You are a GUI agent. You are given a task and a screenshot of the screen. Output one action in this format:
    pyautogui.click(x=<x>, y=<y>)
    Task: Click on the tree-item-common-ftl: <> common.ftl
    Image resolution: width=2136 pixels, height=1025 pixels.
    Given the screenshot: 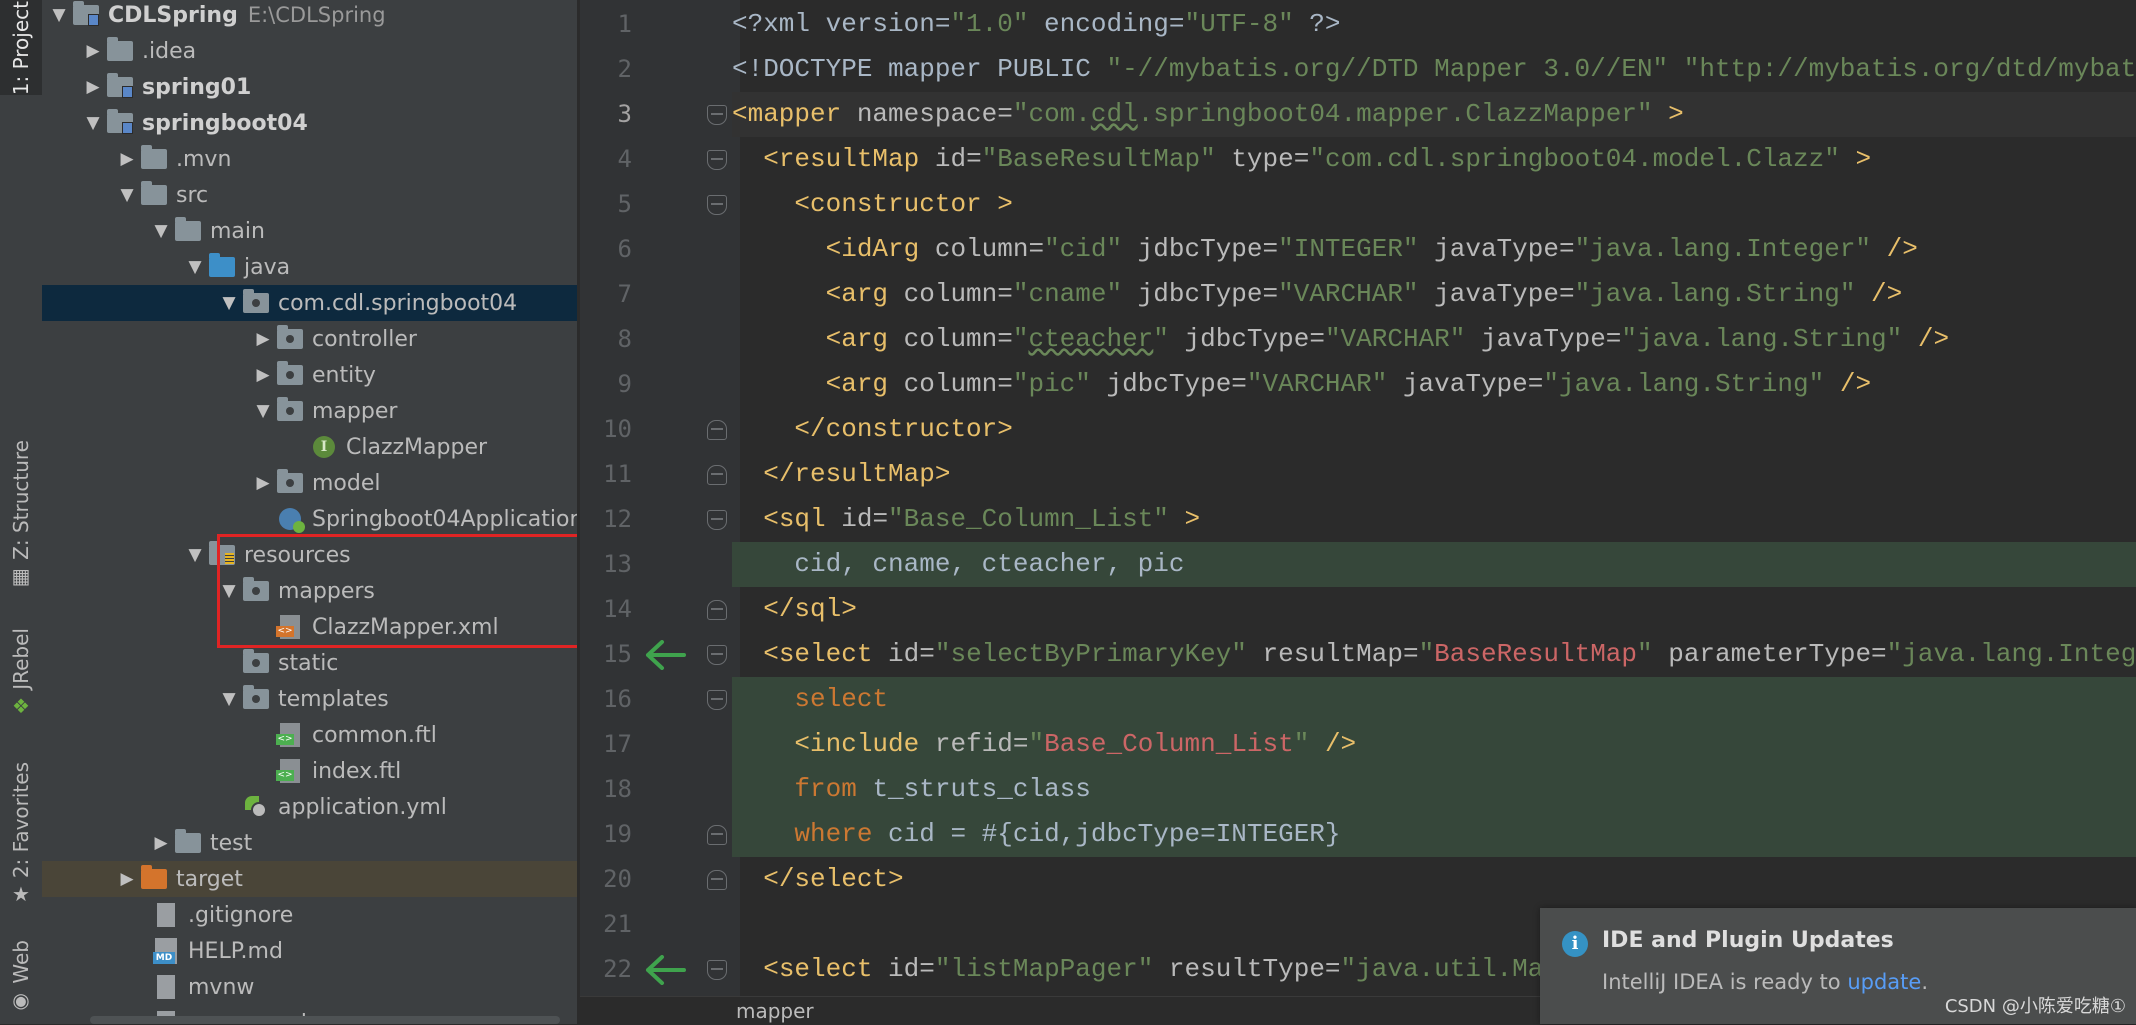 What is the action you would take?
    pyautogui.click(x=309, y=735)
    